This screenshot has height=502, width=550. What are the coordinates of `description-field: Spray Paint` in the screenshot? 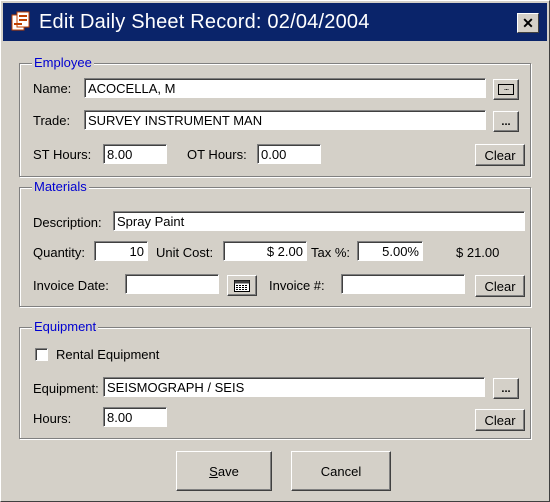 It's located at (319, 221).